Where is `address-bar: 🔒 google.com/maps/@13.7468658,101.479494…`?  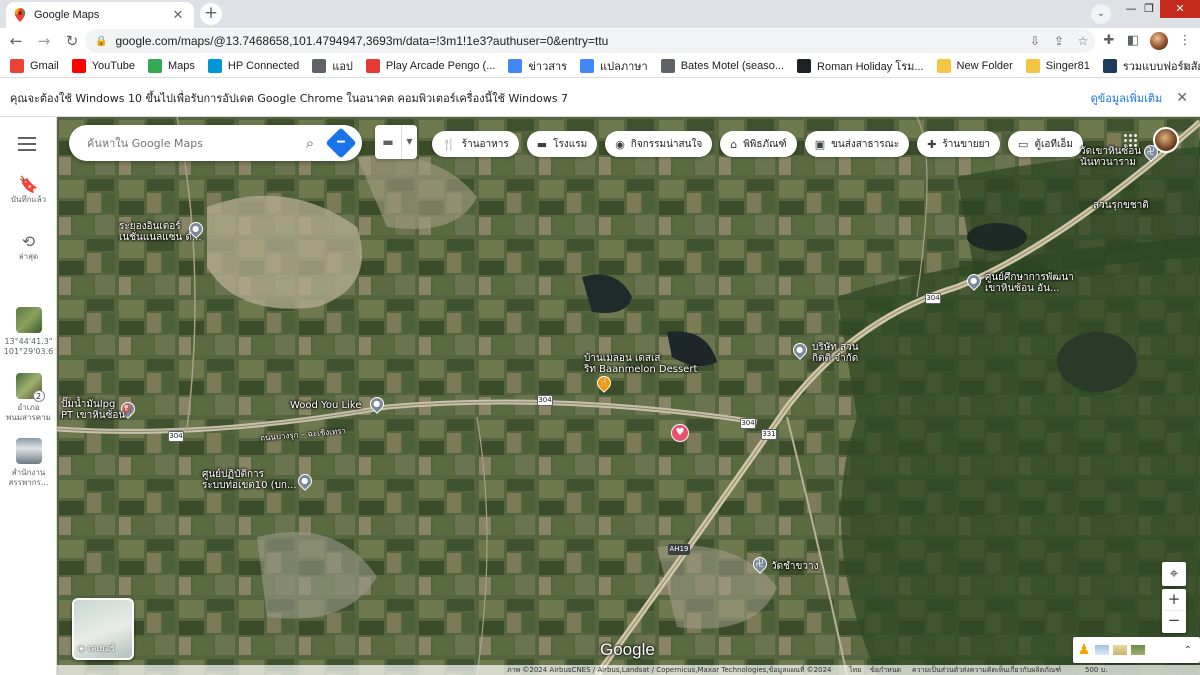 address-bar: 🔒 google.com/maps/@13.7468658,101.479494… is located at coordinates (590, 41).